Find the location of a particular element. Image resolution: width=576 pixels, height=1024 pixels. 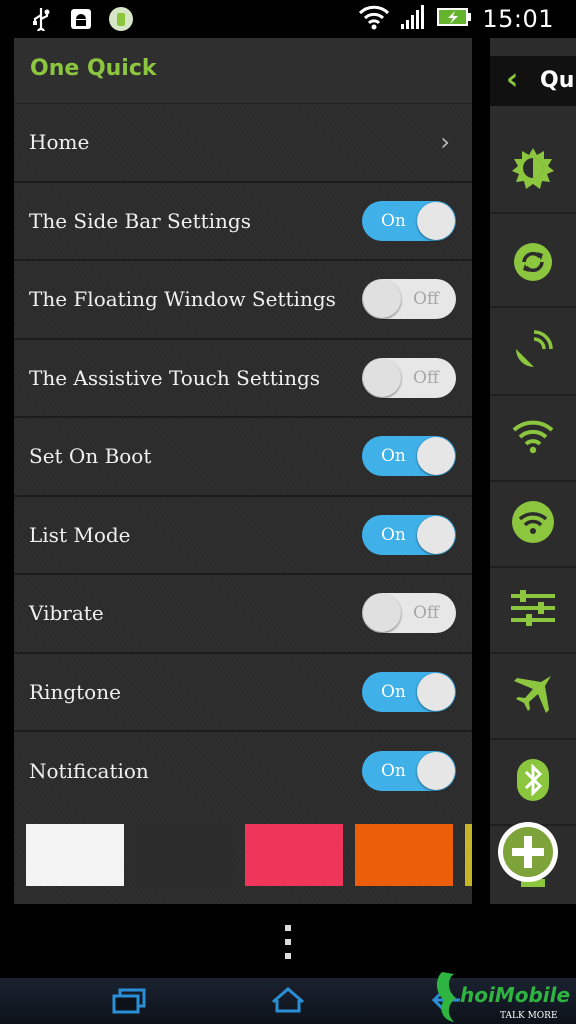

setting-row-vibrate: Vibrate Off is located at coordinates (243, 614).